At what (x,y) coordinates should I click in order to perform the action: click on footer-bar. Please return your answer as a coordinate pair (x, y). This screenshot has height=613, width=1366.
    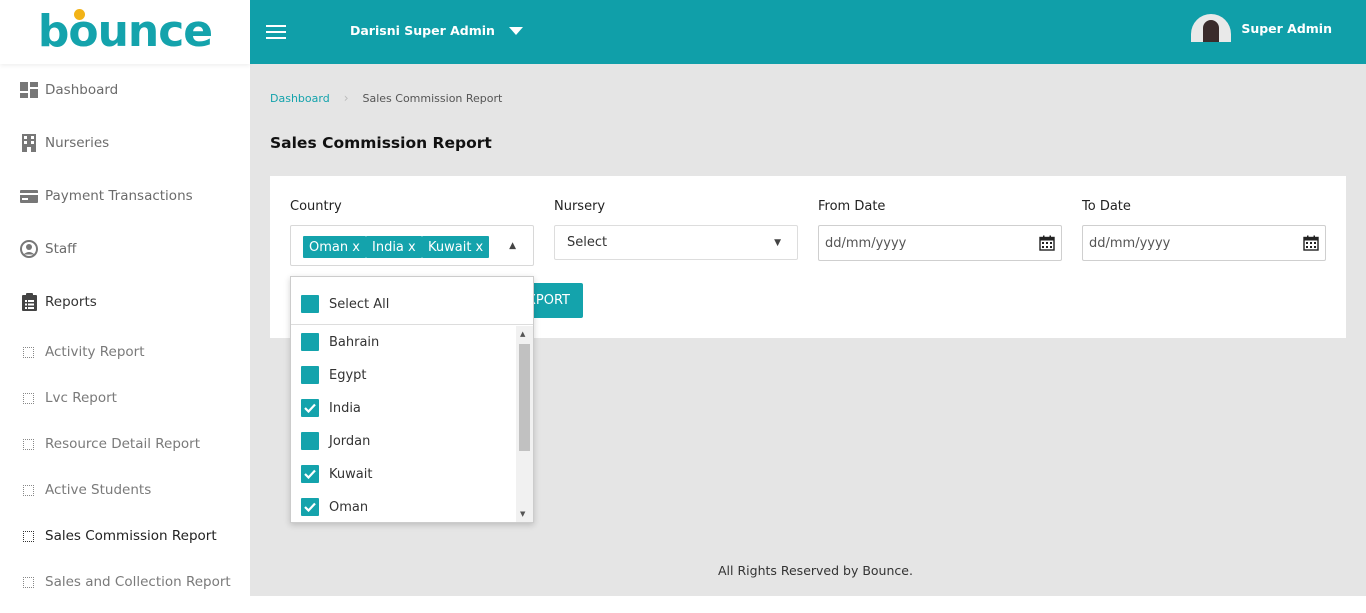
    Looking at the image, I should click on (808, 604).